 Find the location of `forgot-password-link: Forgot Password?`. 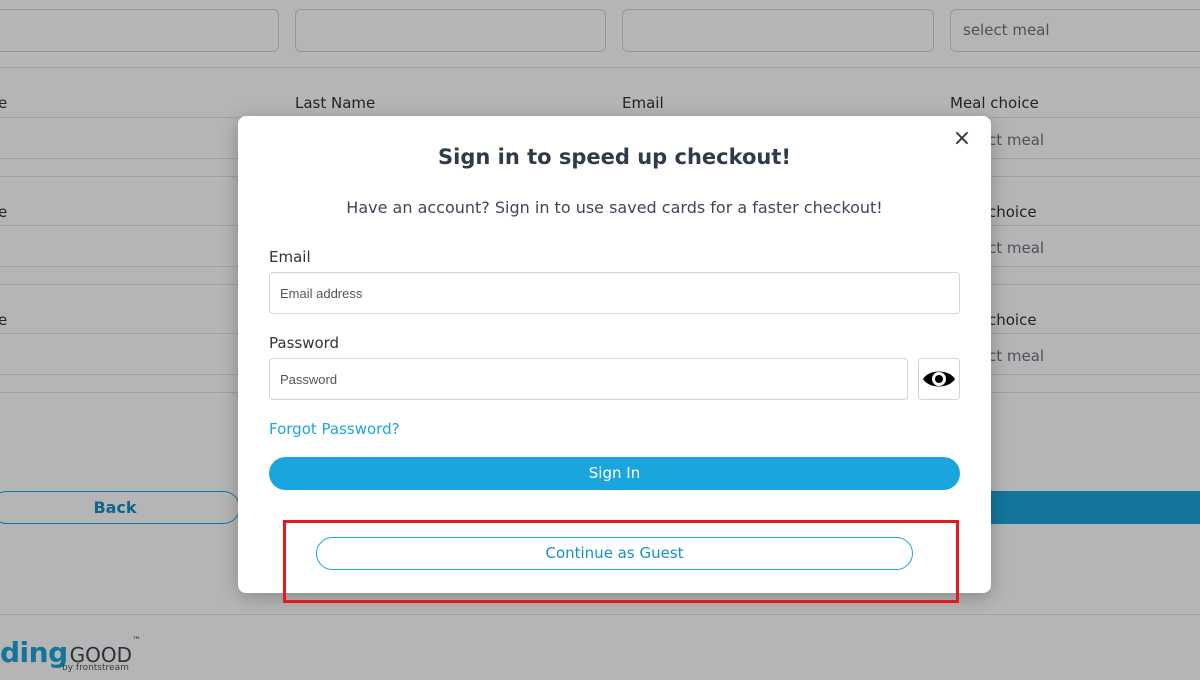

forgot-password-link: Forgot Password? is located at coordinates (334, 429).